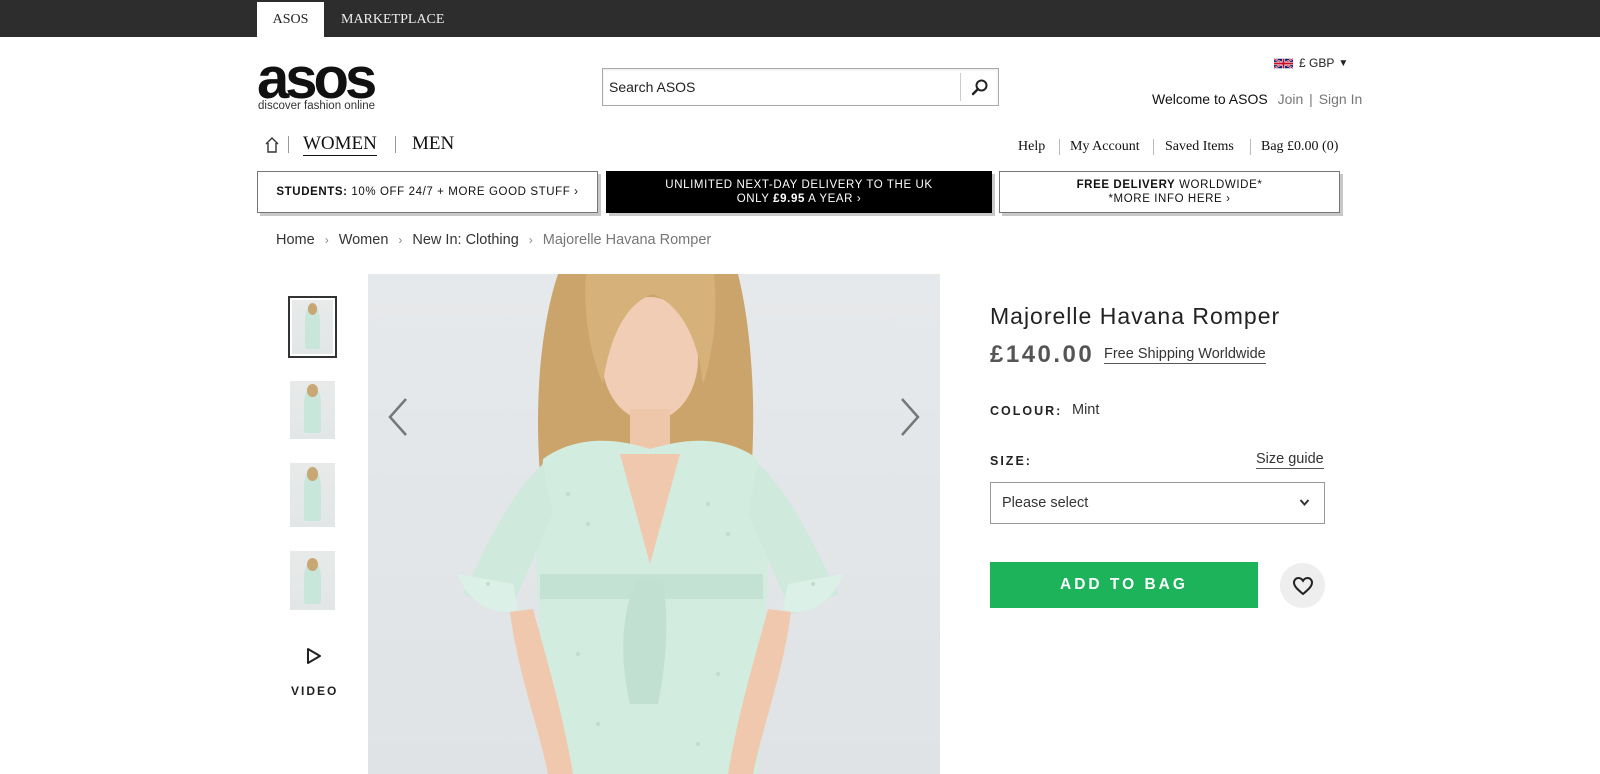  I want to click on promo-bold: FREE DELIVERY, so click(1126, 185).